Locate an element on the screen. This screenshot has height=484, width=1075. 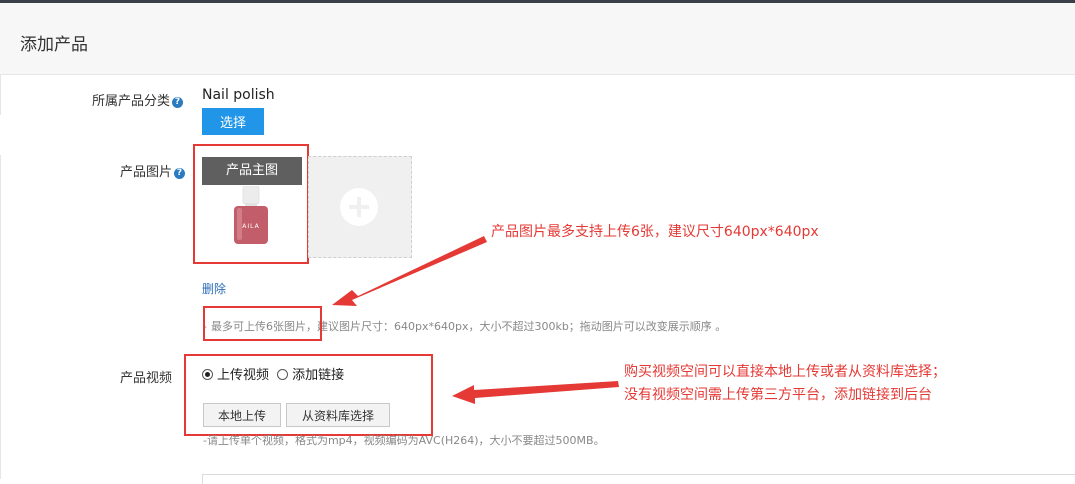
annotation-arrows is located at coordinates (475, 320).